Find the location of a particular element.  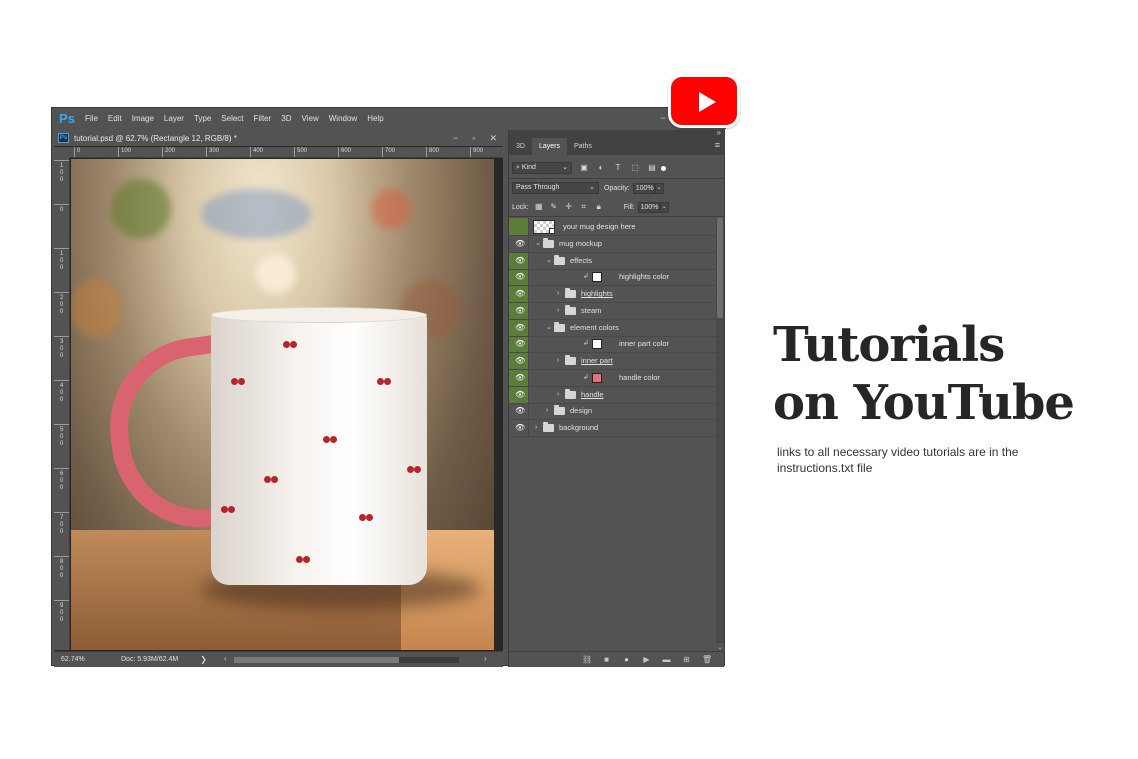

menu-view: View is located at coordinates (310, 118).